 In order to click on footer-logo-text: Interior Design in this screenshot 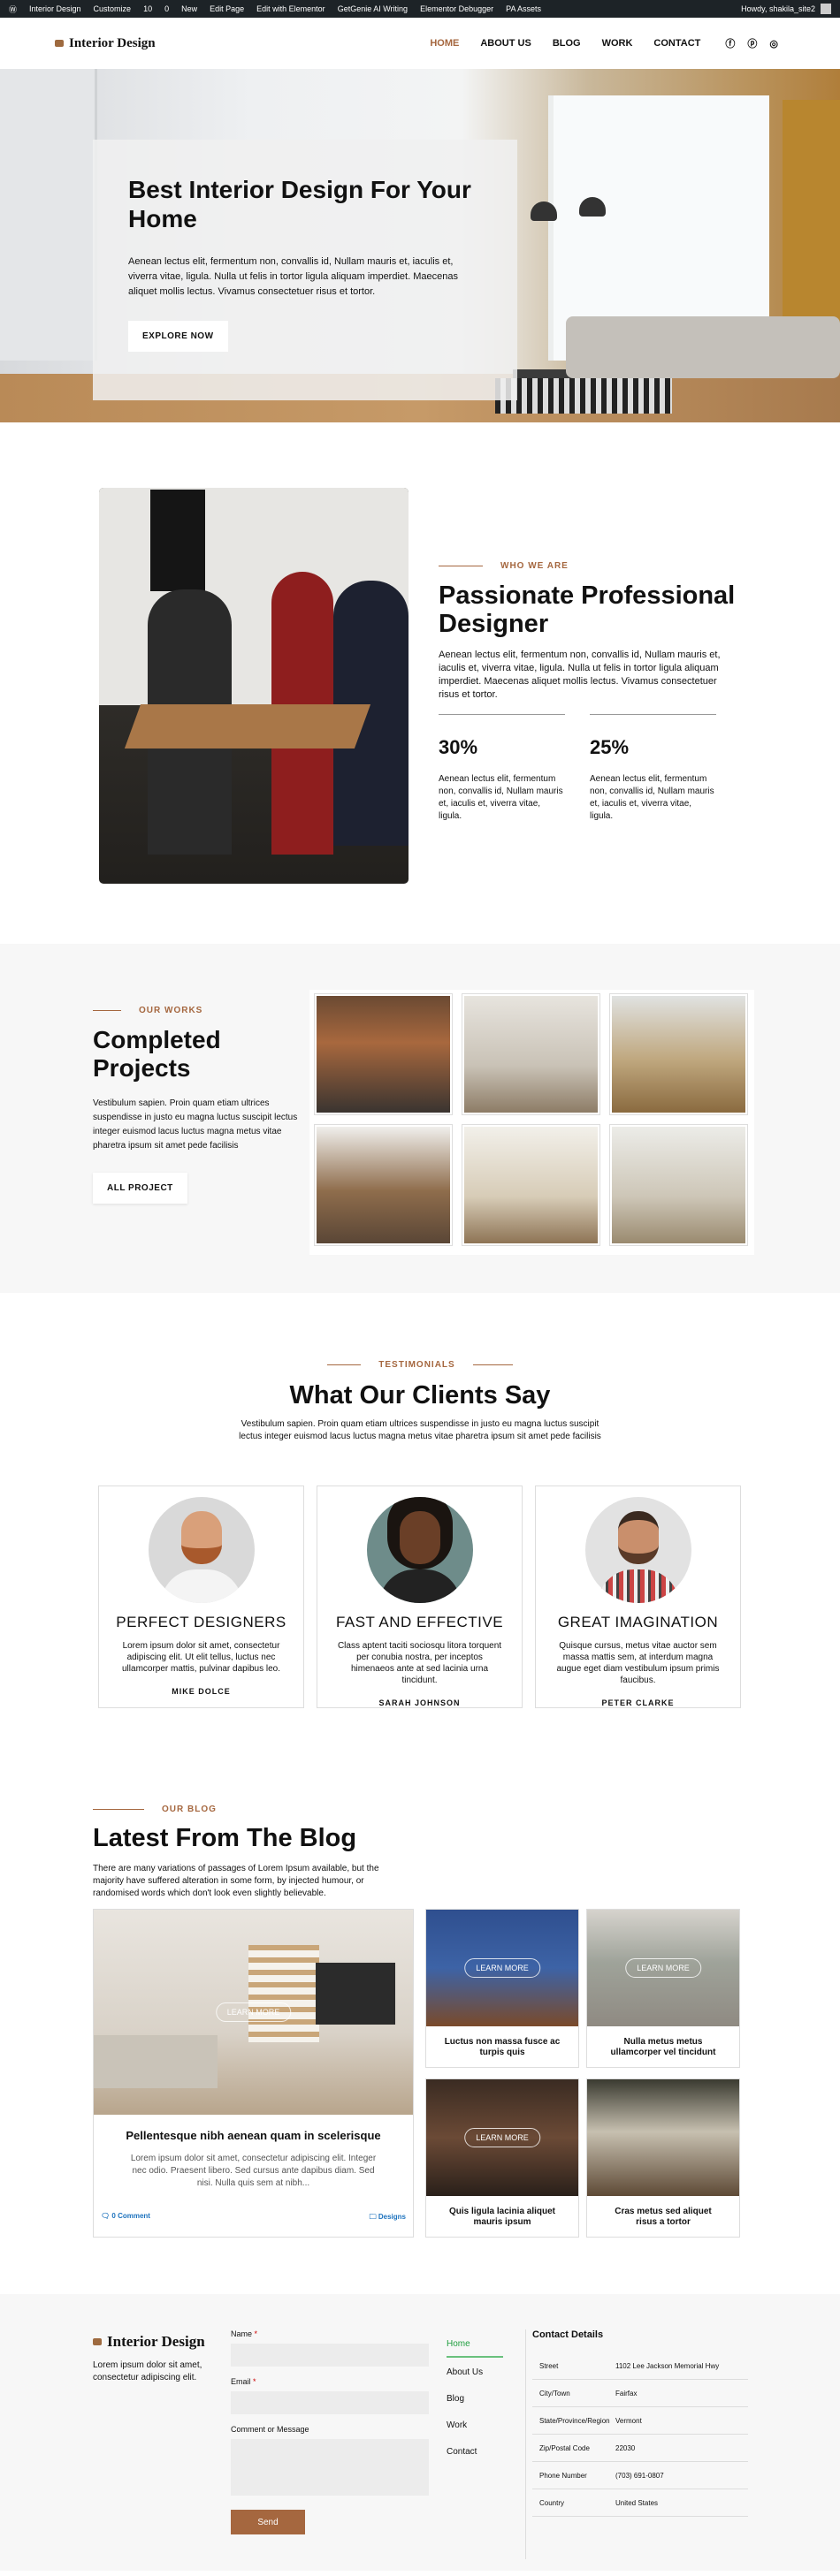, I will do `click(156, 2341)`.